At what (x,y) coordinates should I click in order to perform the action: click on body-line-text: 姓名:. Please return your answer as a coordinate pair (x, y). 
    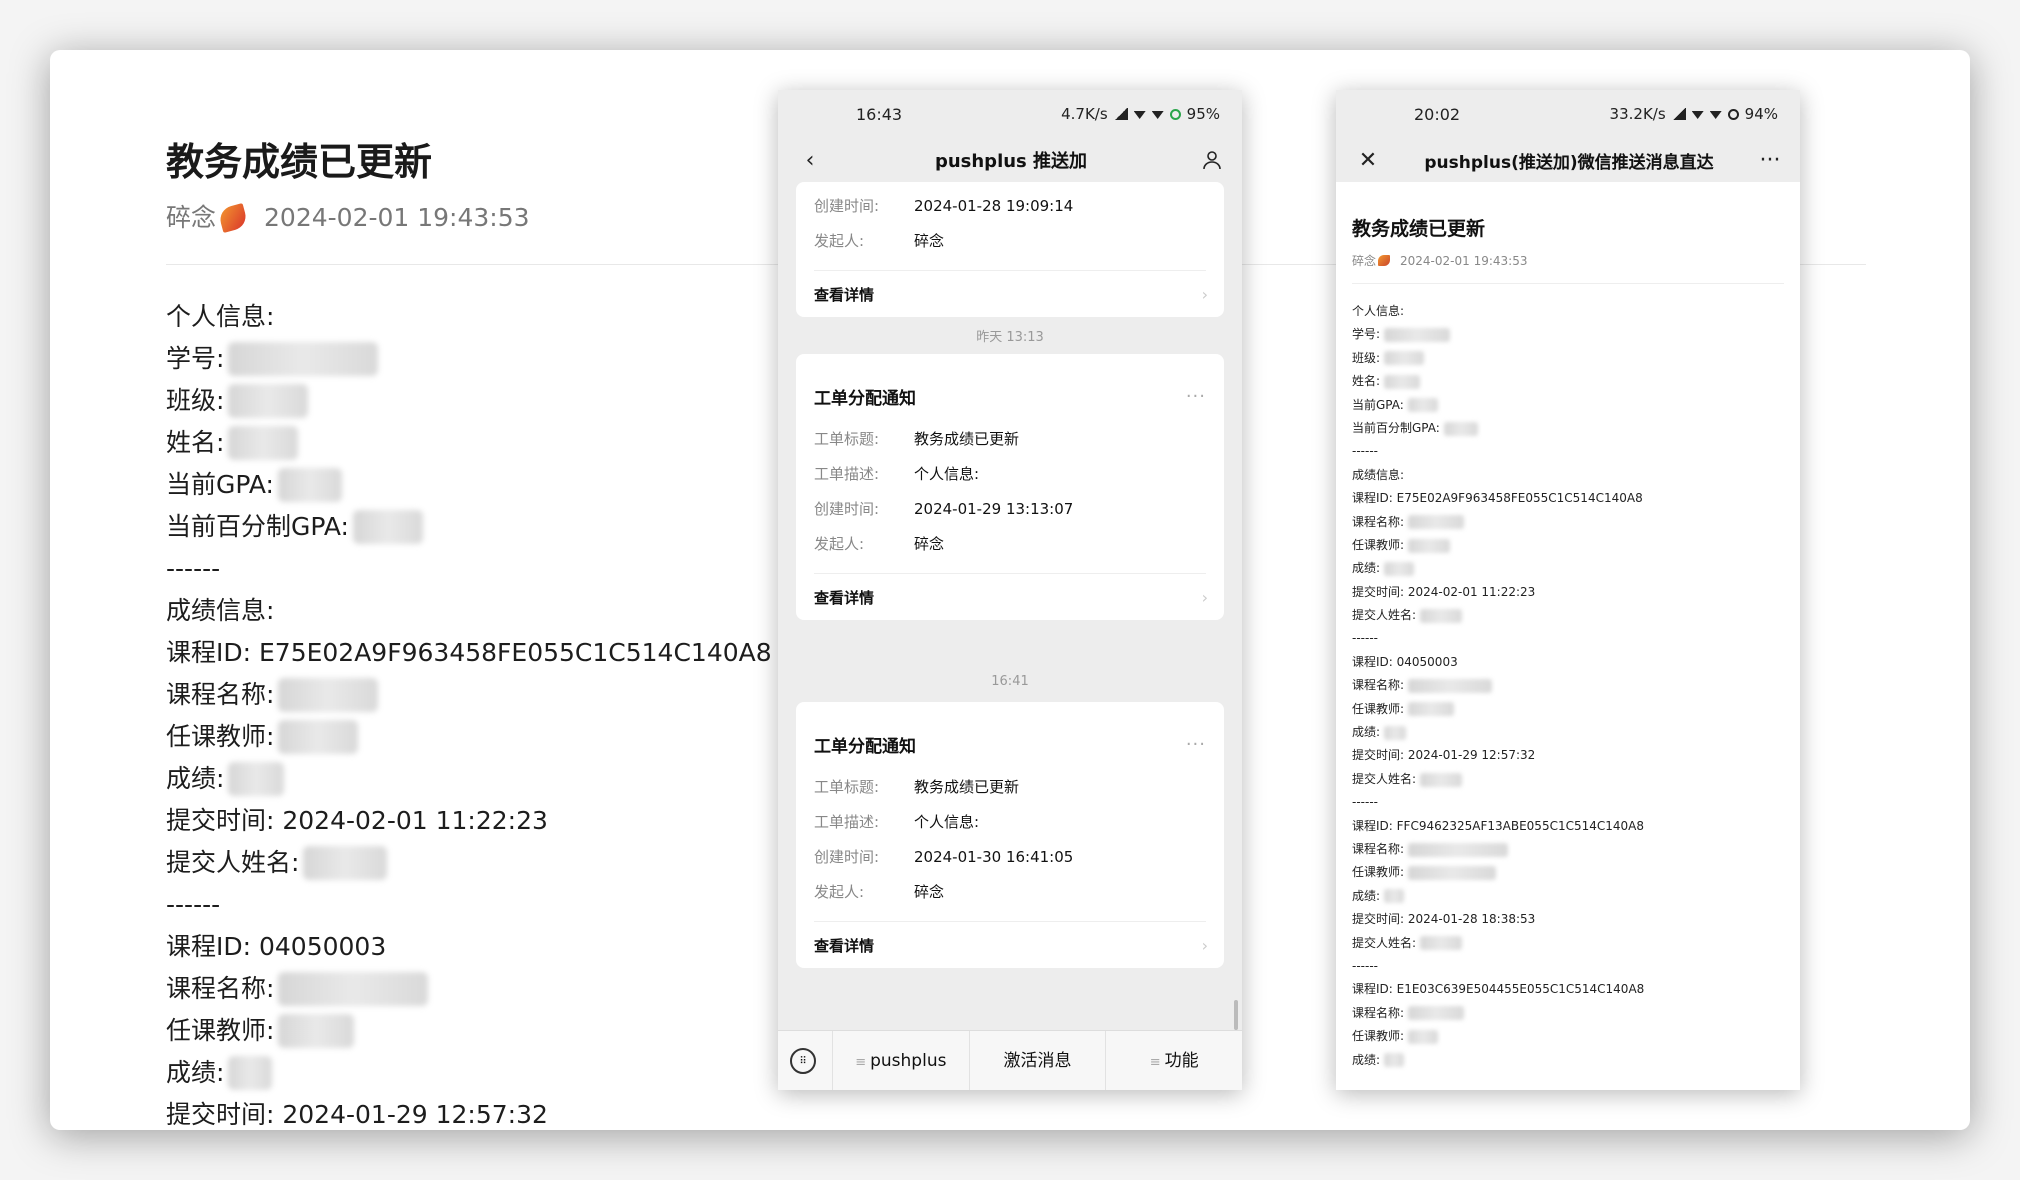
    Looking at the image, I should click on (1366, 381).